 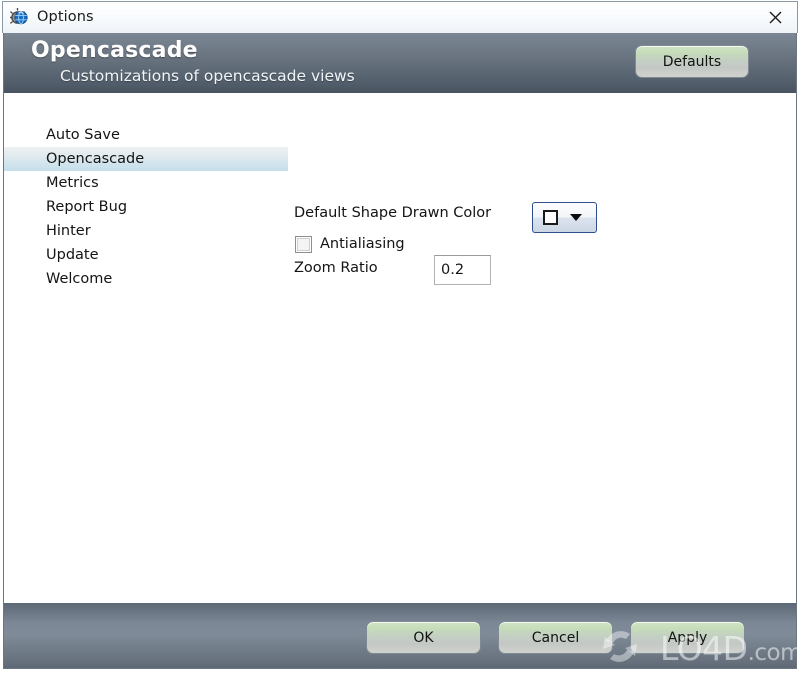 I want to click on ok-button: OK, so click(x=423, y=637).